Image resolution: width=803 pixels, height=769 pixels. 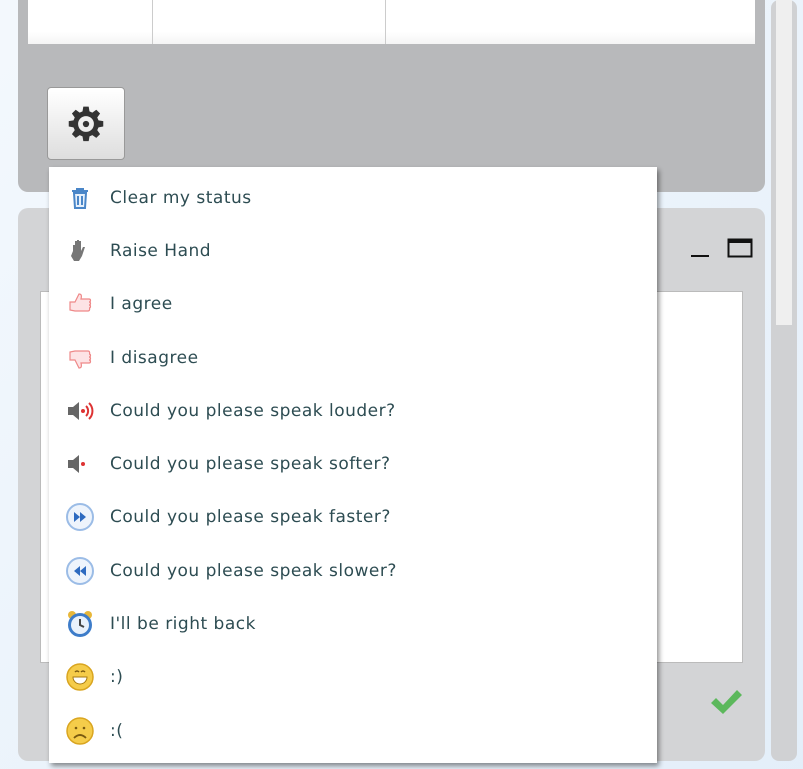 I want to click on settings-button, so click(x=86, y=123).